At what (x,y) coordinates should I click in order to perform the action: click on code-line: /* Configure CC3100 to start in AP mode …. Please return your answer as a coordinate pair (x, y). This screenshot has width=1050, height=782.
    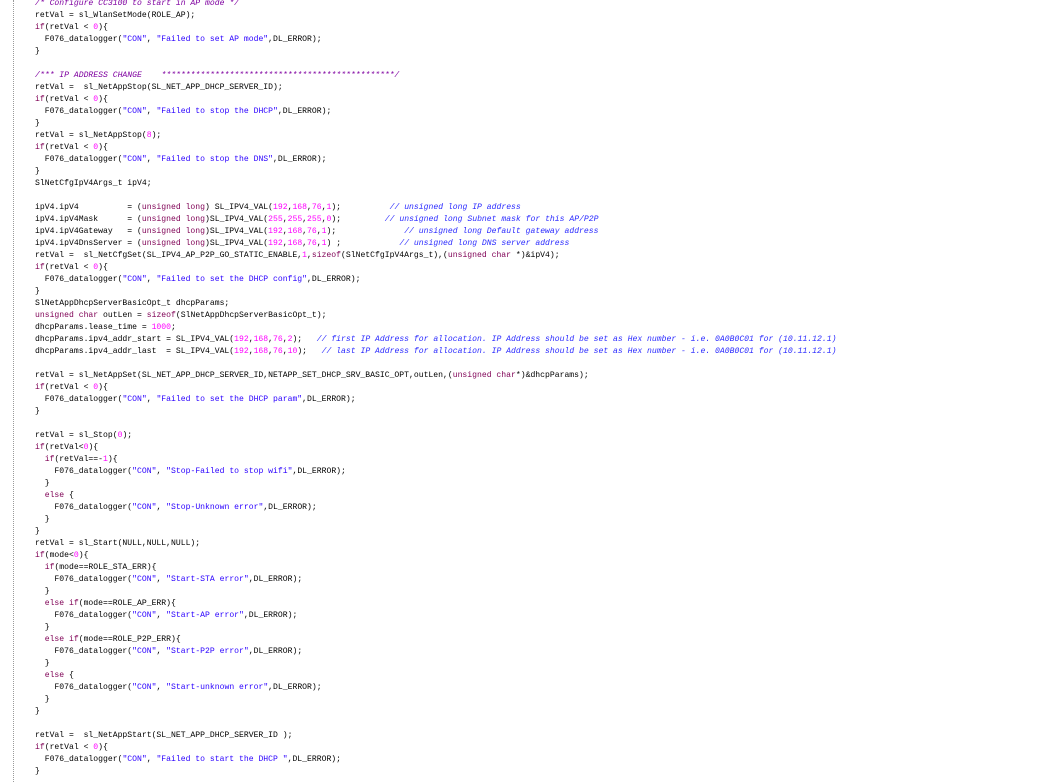
    Looking at the image, I should click on (137, 5).